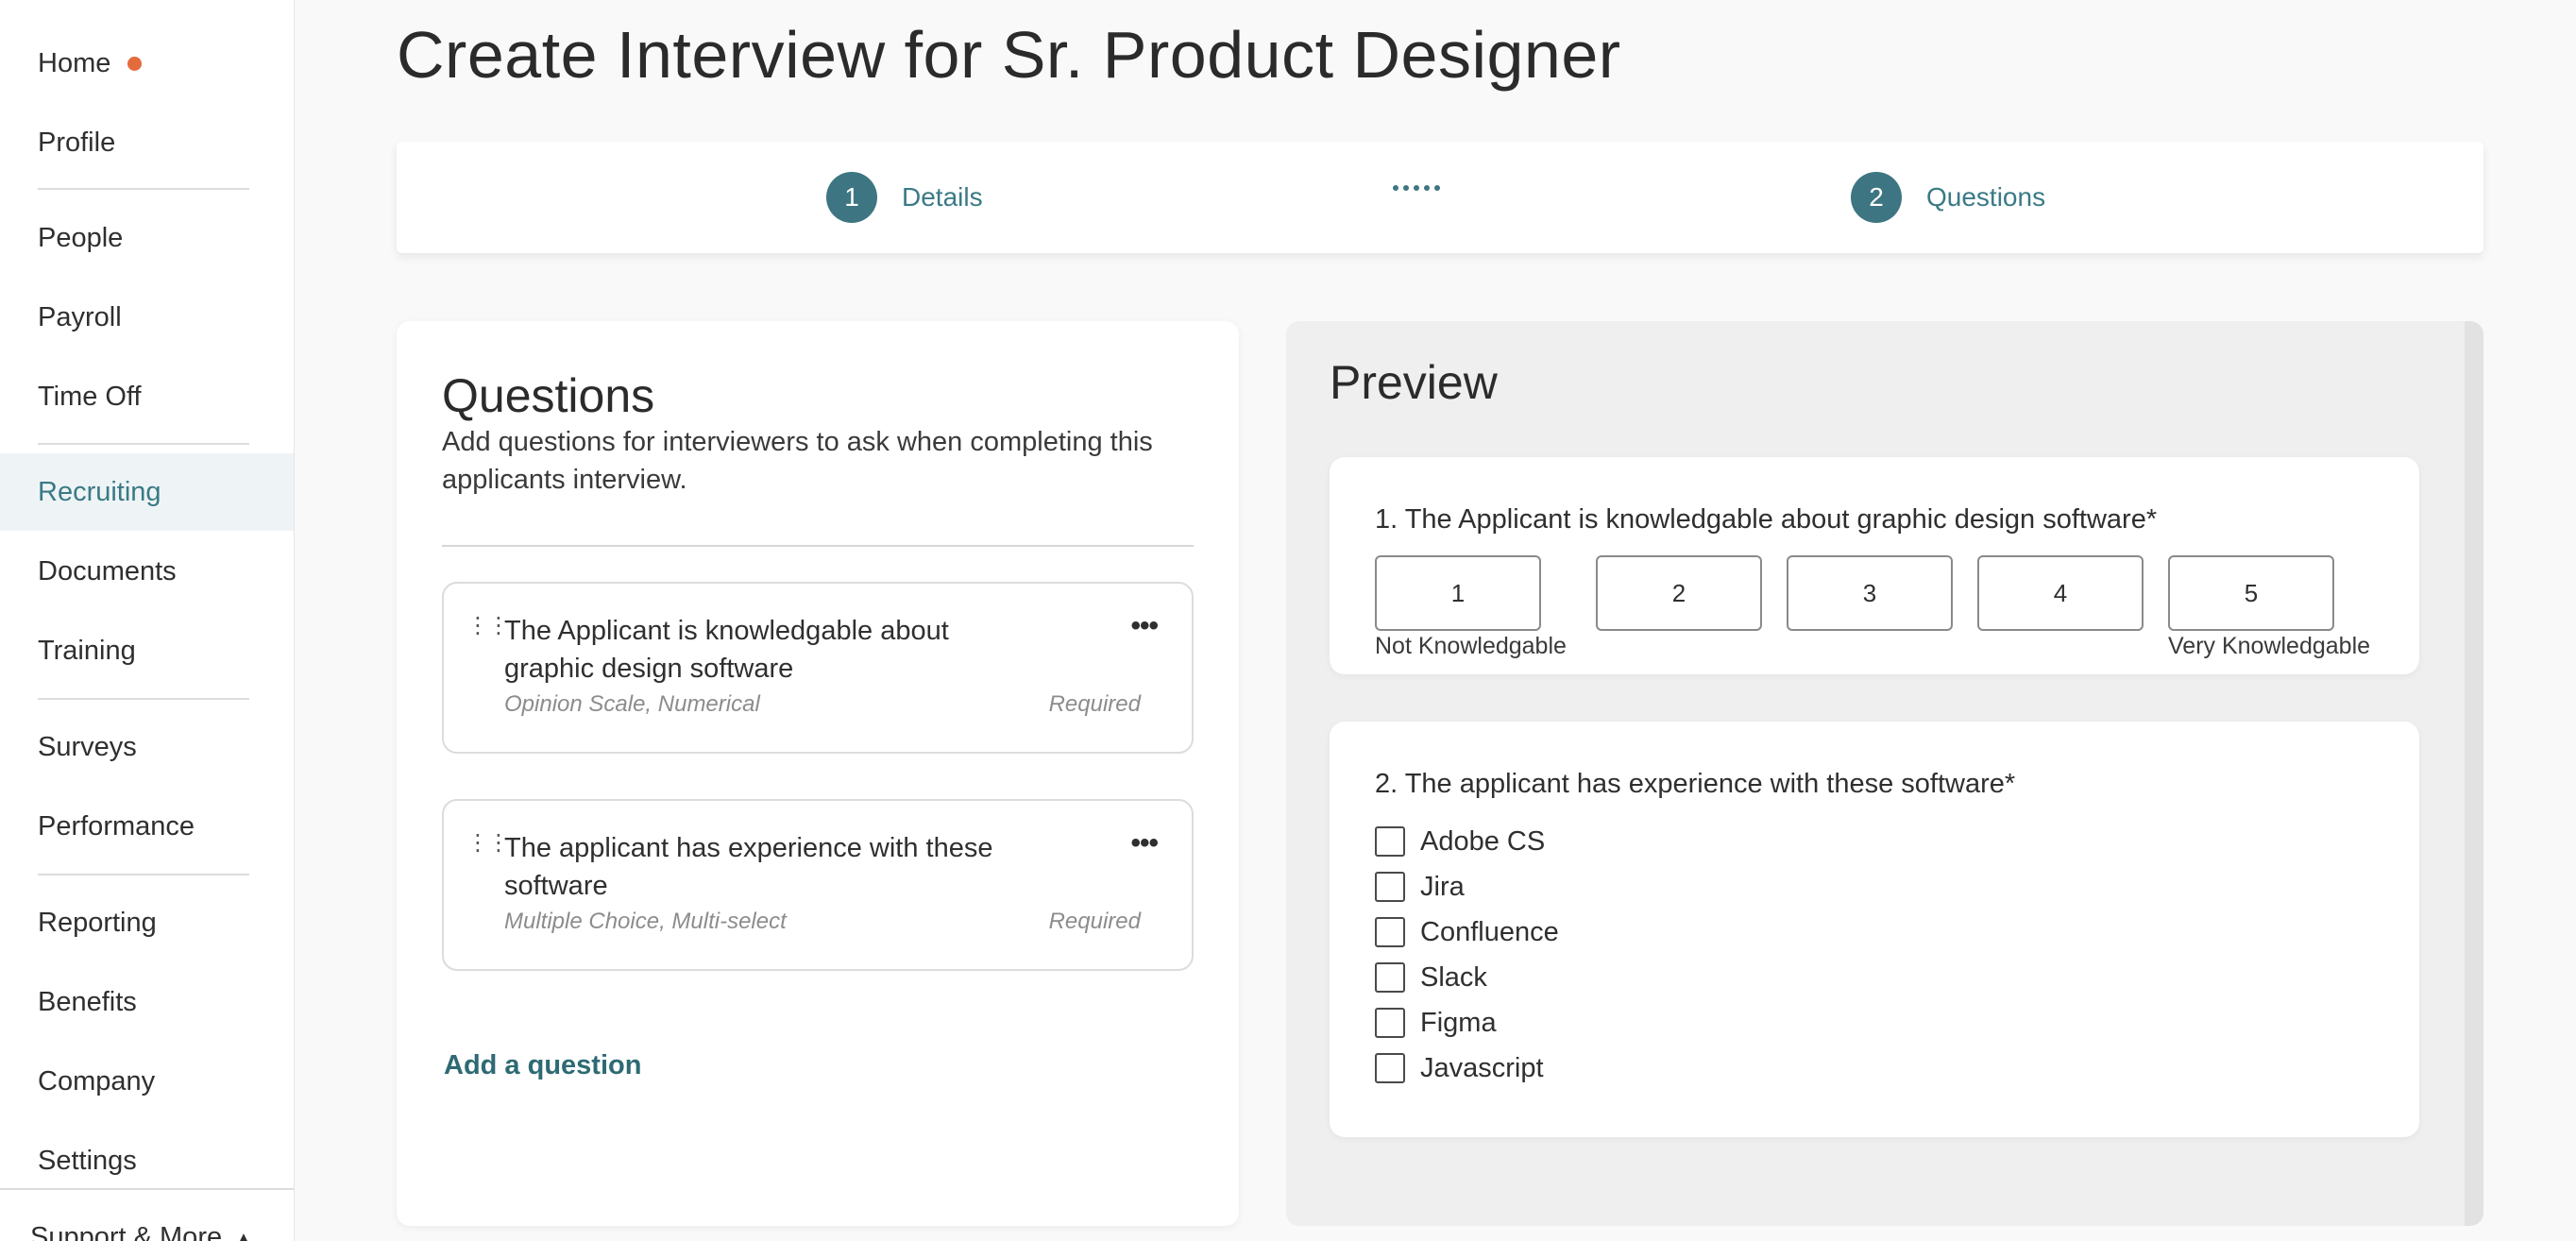  What do you see at coordinates (147, 1214) in the screenshot?
I see `support-more-toggle: Support & More ▲` at bounding box center [147, 1214].